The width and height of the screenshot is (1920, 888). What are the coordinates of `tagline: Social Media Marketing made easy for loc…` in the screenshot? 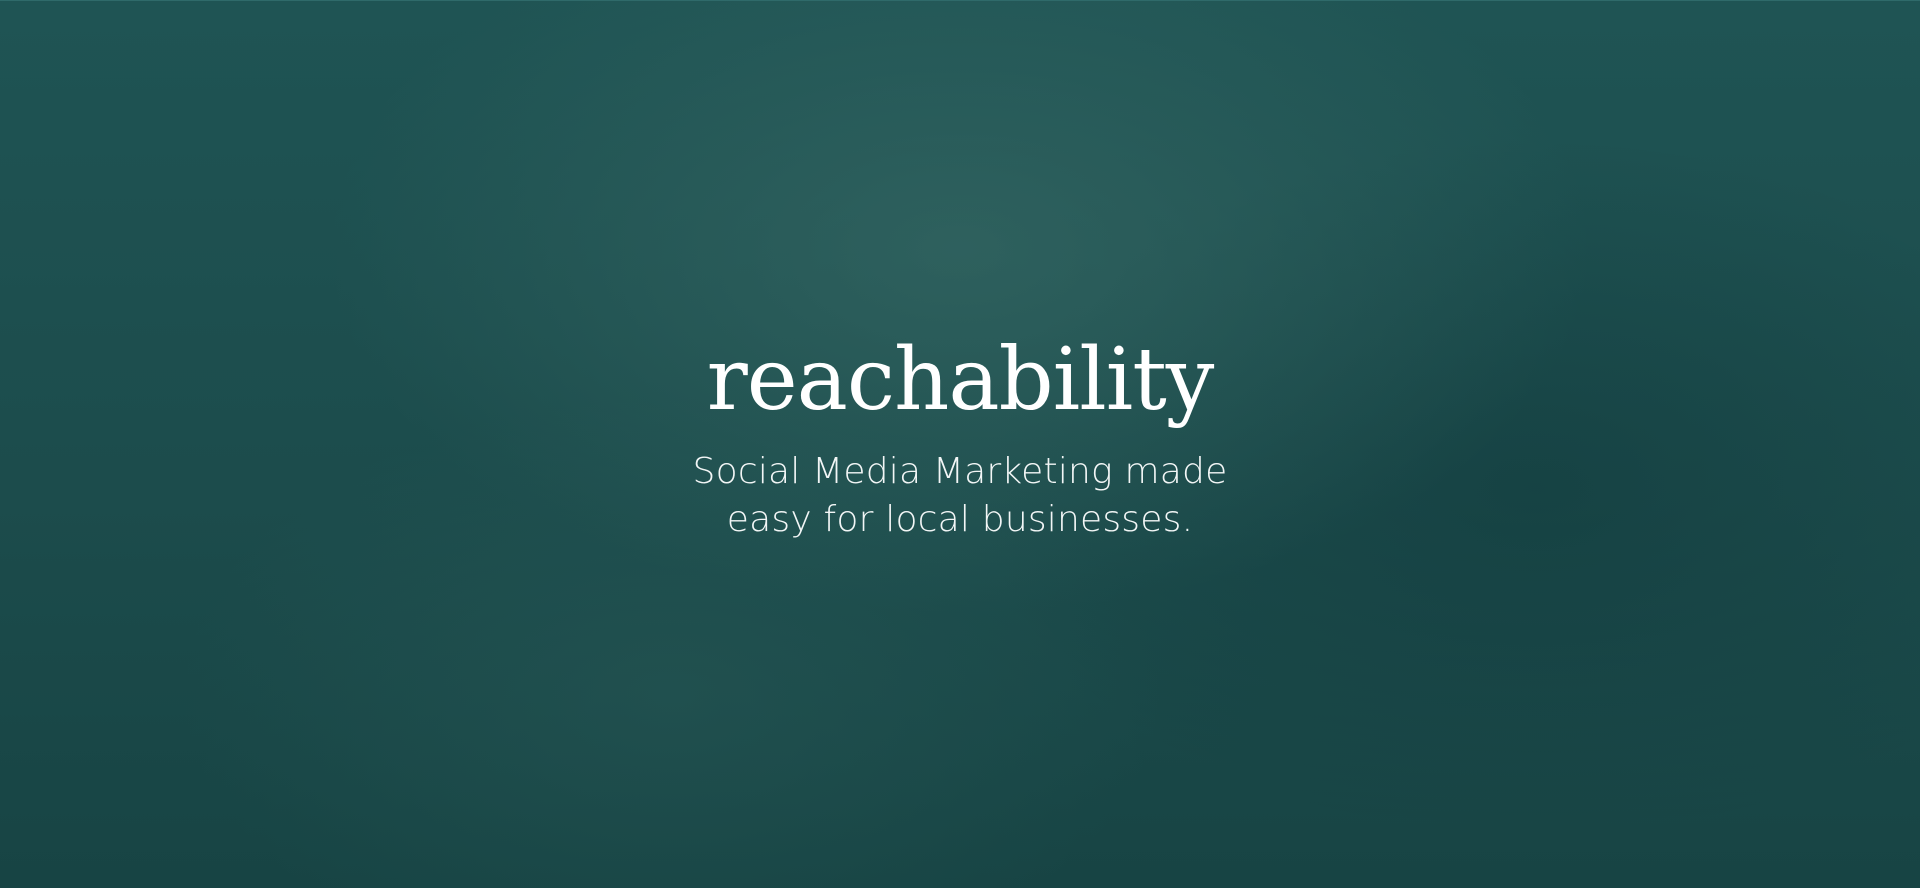 It's located at (960, 496).